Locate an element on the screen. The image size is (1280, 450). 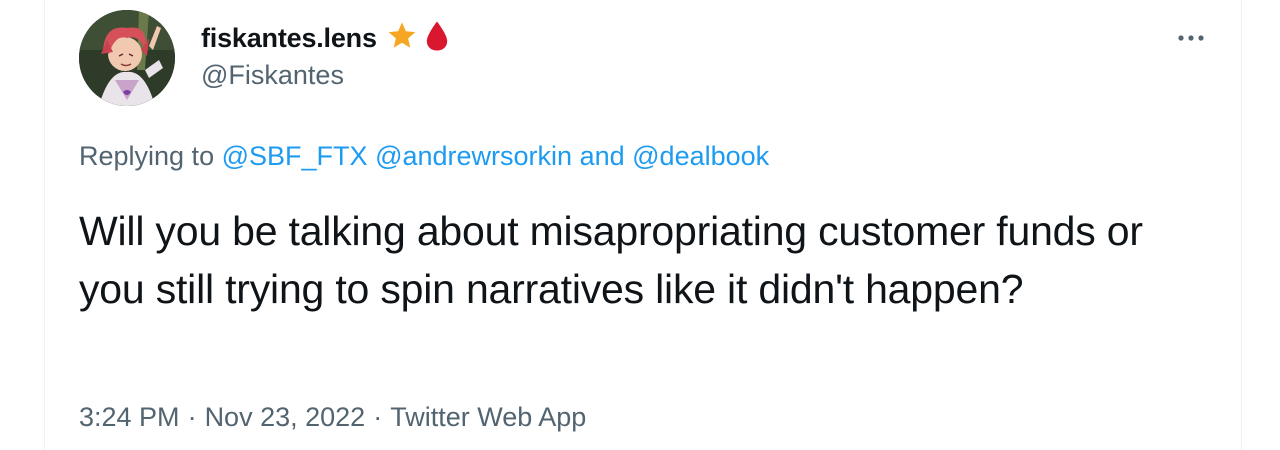
author-handle: @Fiskantes is located at coordinates (272, 75).